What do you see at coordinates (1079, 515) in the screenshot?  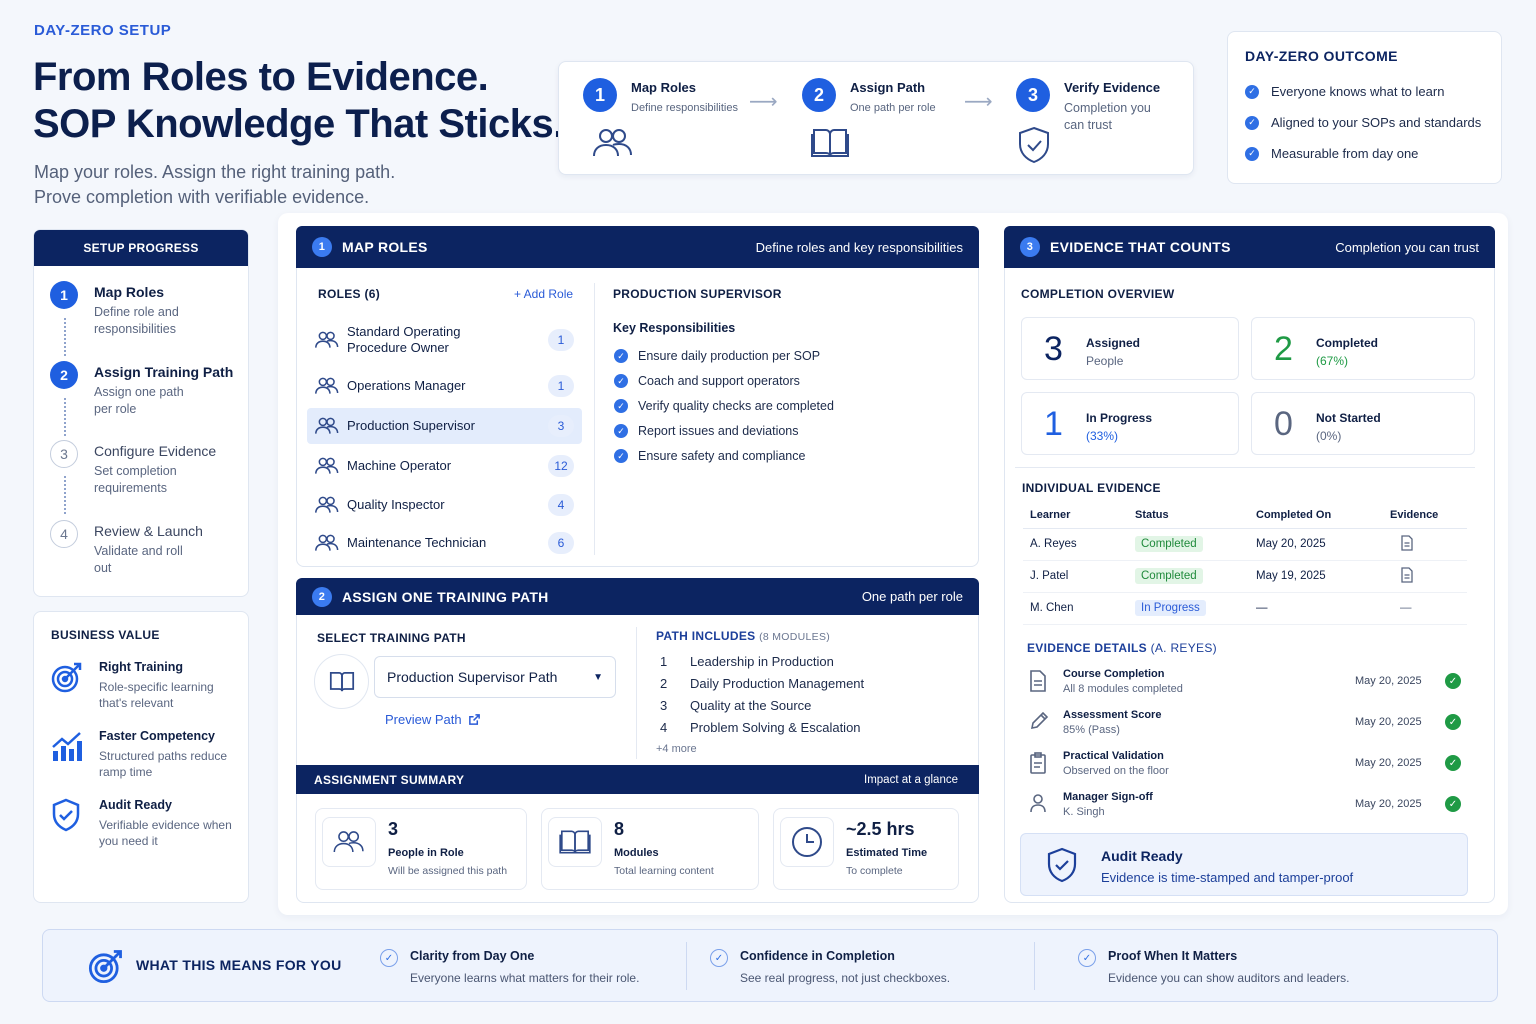 I see `column-header: Learner` at bounding box center [1079, 515].